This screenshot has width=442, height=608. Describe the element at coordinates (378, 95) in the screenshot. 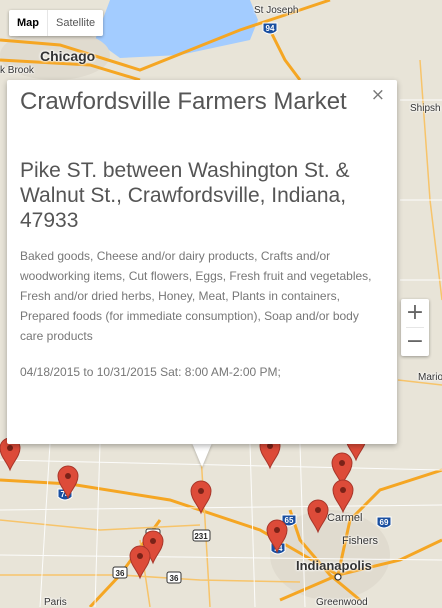

I see `close-icon: ×` at that location.